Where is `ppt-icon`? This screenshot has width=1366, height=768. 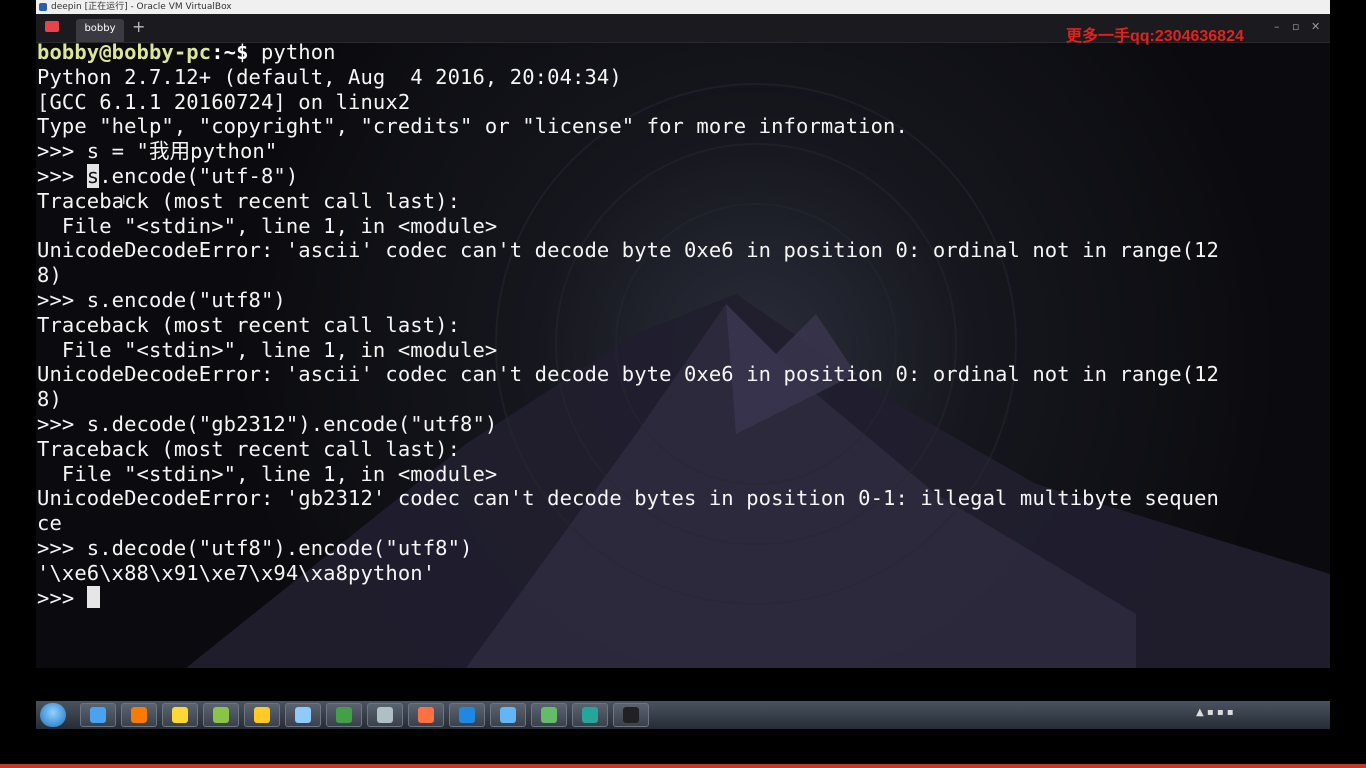 ppt-icon is located at coordinates (426, 715).